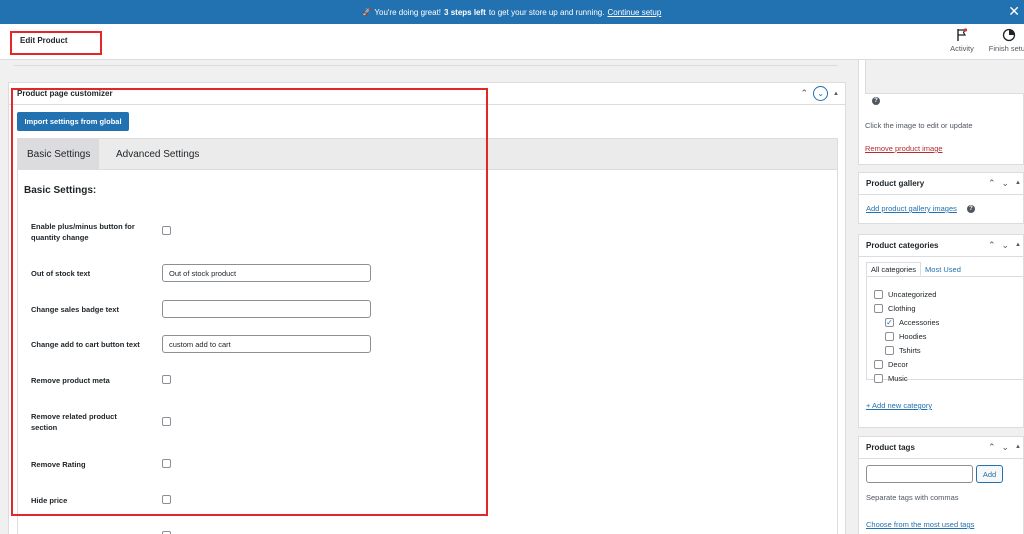 This screenshot has height=534, width=1024. What do you see at coordinates (56, 43) in the screenshot?
I see `highlight-box-title` at bounding box center [56, 43].